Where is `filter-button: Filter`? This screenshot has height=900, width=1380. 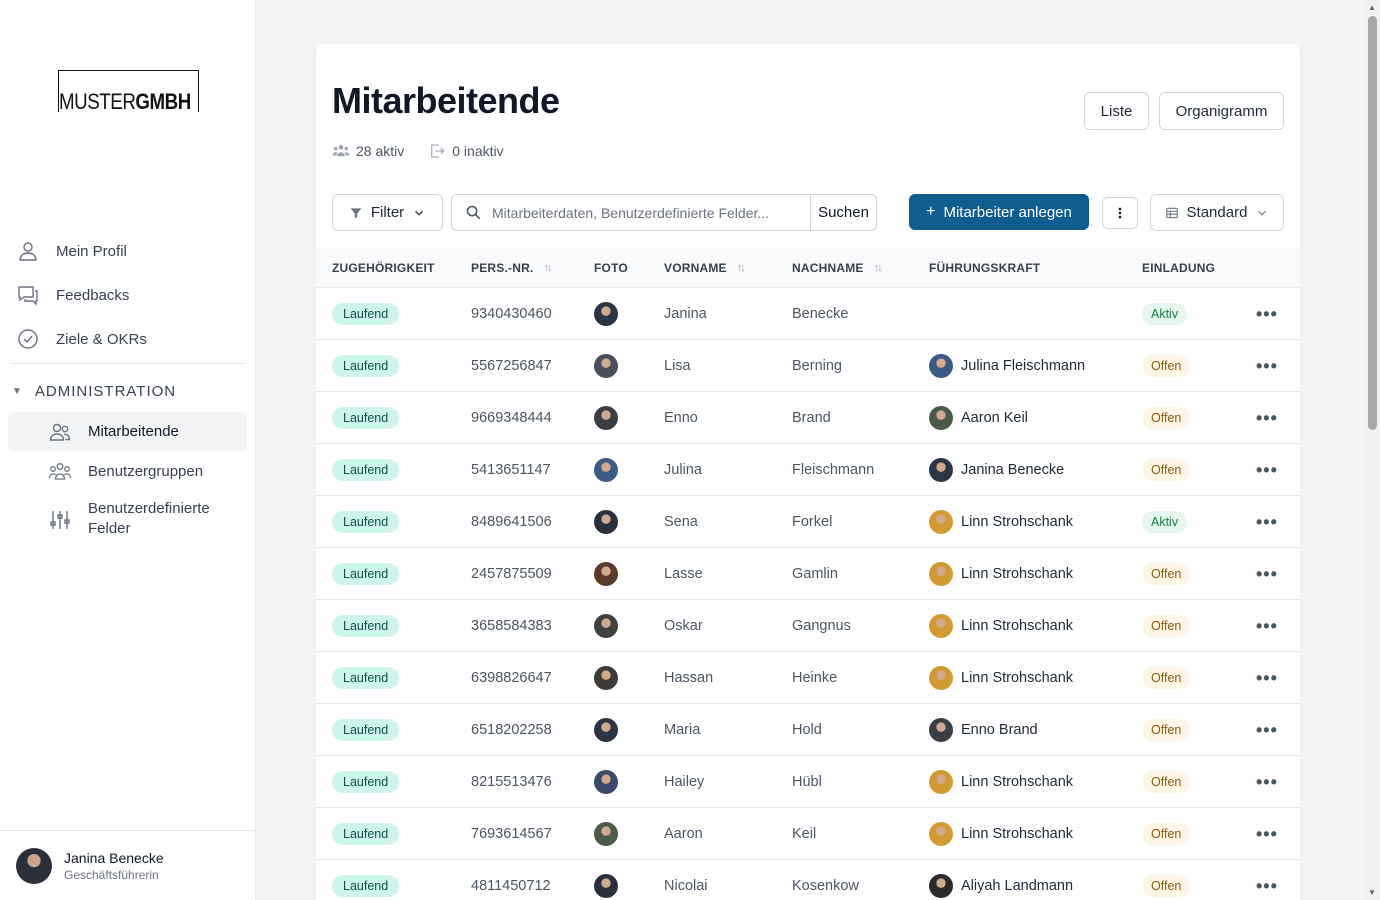 filter-button: Filter is located at coordinates (387, 212).